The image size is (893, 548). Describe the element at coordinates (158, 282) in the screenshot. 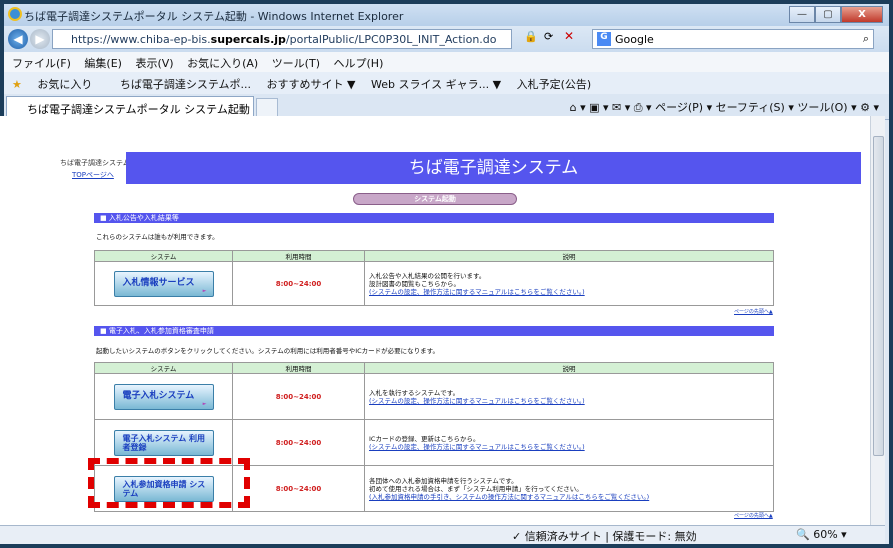

I see `button-label: 入札情報サービス` at that location.